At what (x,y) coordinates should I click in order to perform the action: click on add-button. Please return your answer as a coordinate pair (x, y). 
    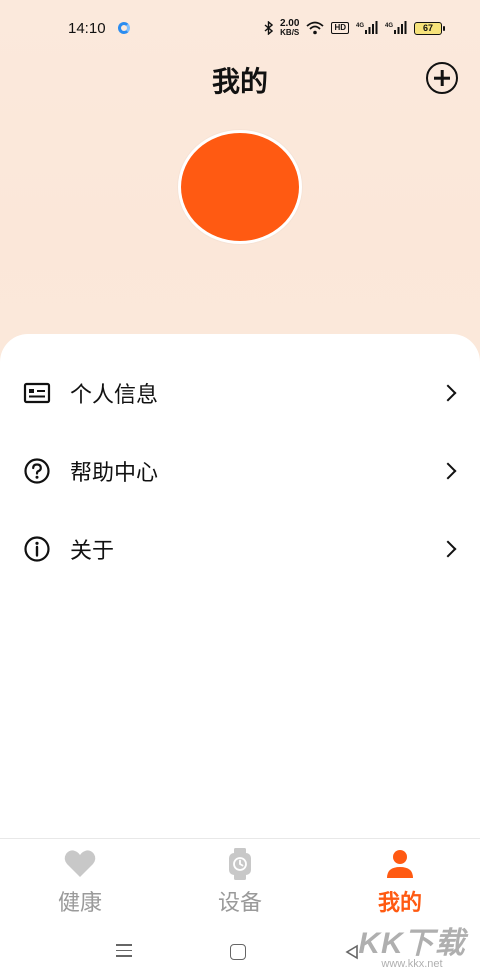
    Looking at the image, I should click on (442, 78).